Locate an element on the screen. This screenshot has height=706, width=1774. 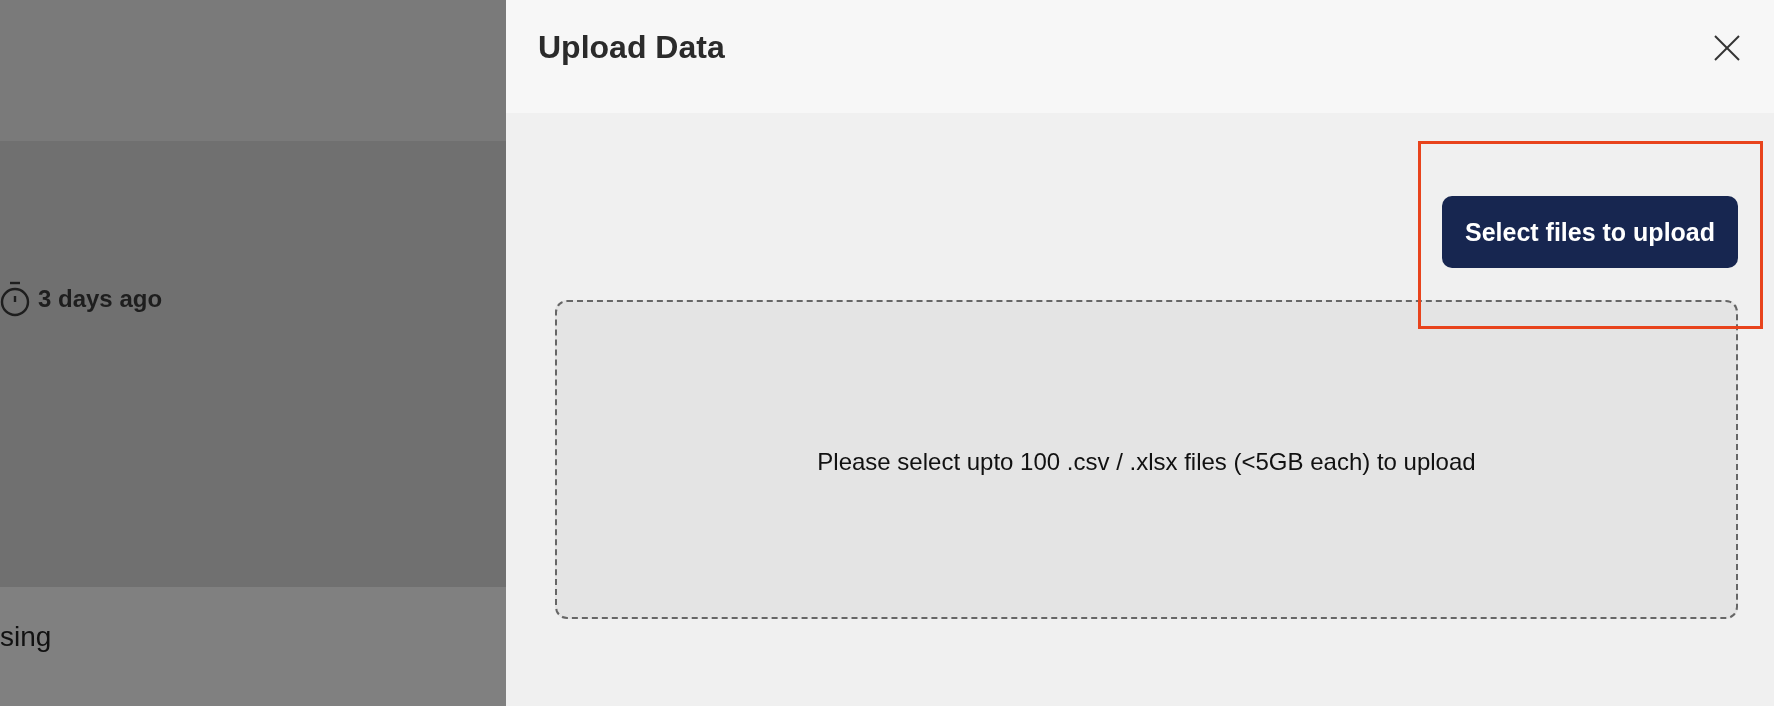
select-files-button: Select files to upload is located at coordinates (1590, 232).